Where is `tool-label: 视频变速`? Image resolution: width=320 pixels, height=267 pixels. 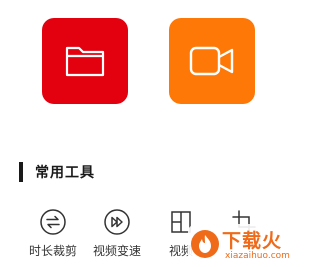 tool-label: 视频变速 is located at coordinates (116, 251).